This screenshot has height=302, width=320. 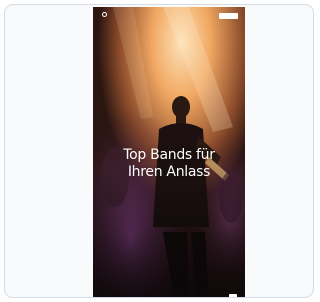 I want to click on site-header, so click(x=169, y=18).